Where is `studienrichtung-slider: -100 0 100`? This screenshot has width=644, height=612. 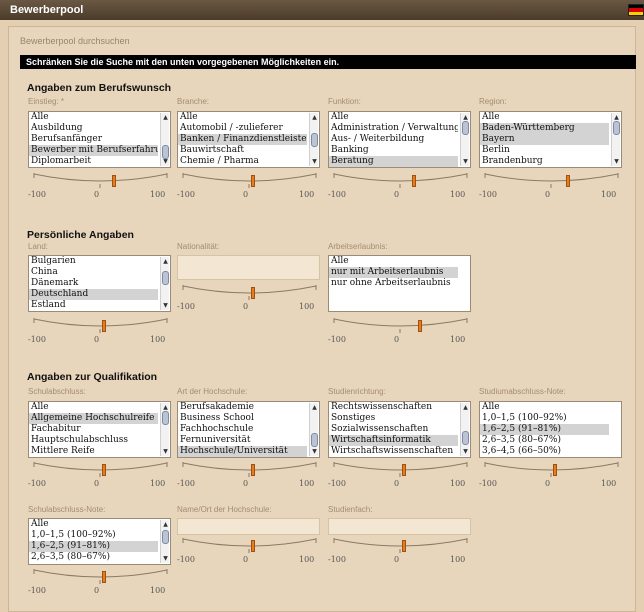
studienrichtung-slider: -100 0 100 is located at coordinates (400, 475).